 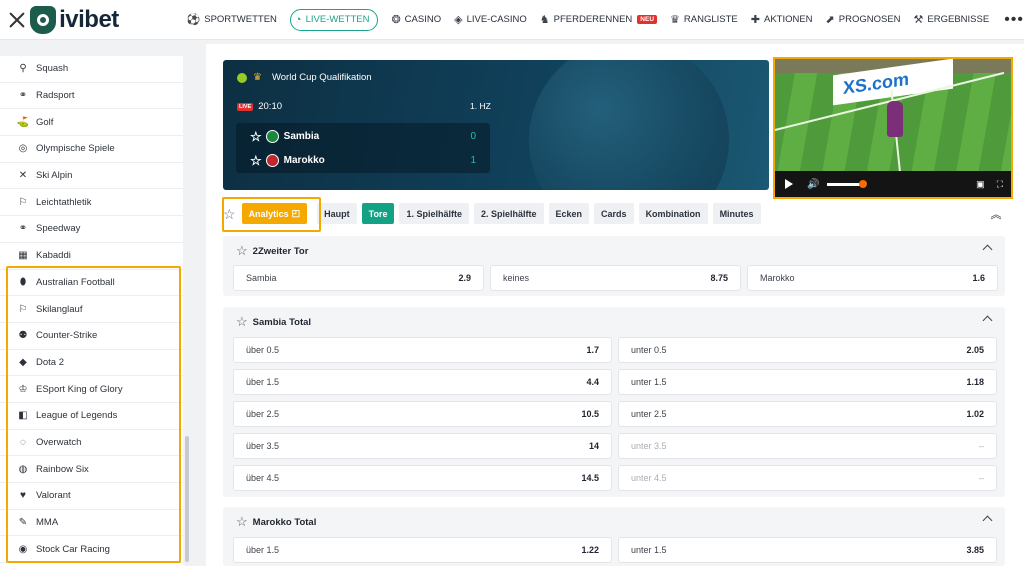 I want to click on nav-icon: ❂, so click(x=396, y=20).